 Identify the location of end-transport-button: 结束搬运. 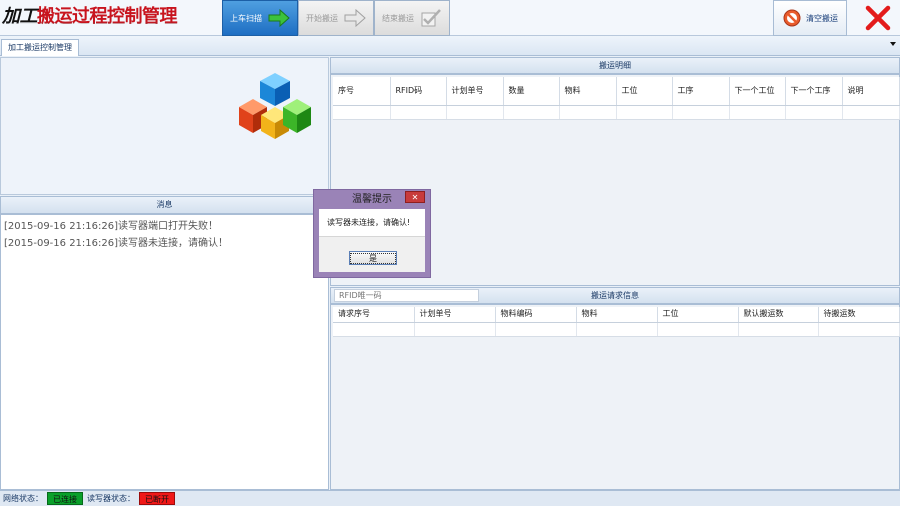
(412, 18).